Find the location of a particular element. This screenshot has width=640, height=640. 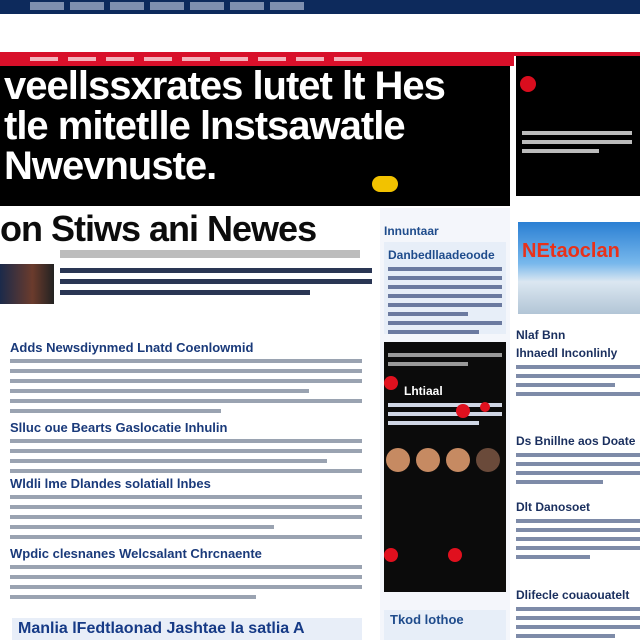

article-2-body is located at coordinates (186, 456).